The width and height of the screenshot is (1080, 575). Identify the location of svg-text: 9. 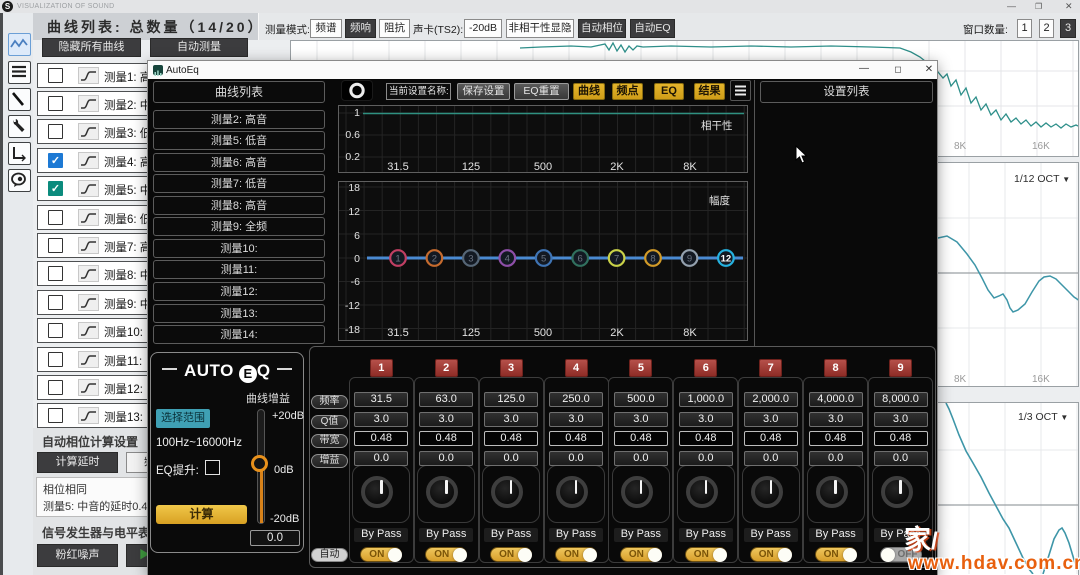
(689, 259).